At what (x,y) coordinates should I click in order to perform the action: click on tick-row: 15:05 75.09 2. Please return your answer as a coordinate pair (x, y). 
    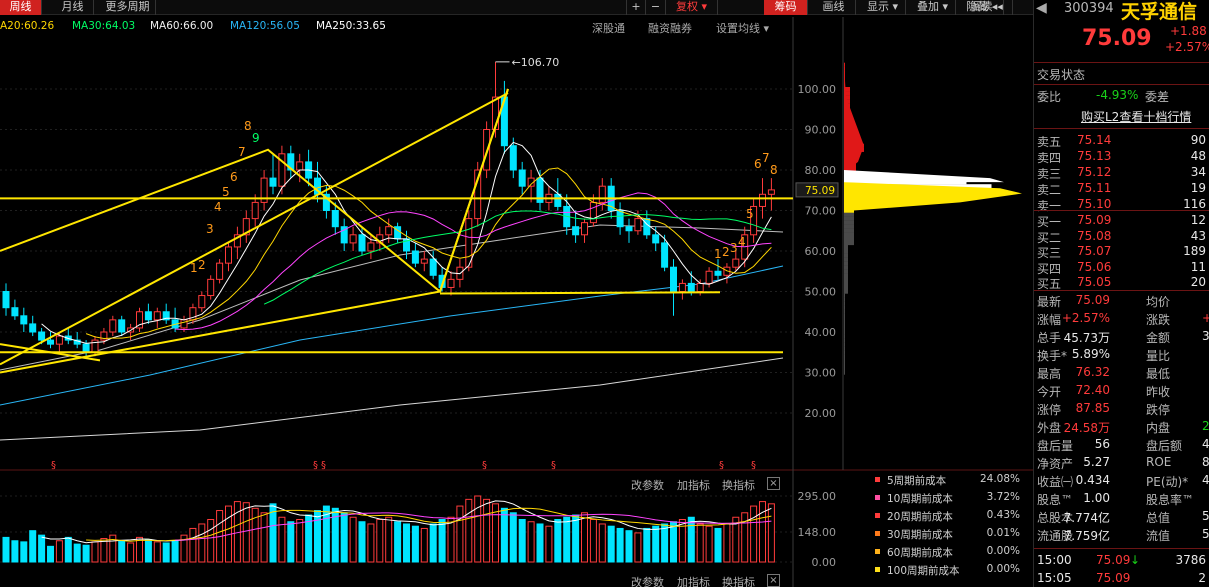
    Looking at the image, I should click on (1121, 578).